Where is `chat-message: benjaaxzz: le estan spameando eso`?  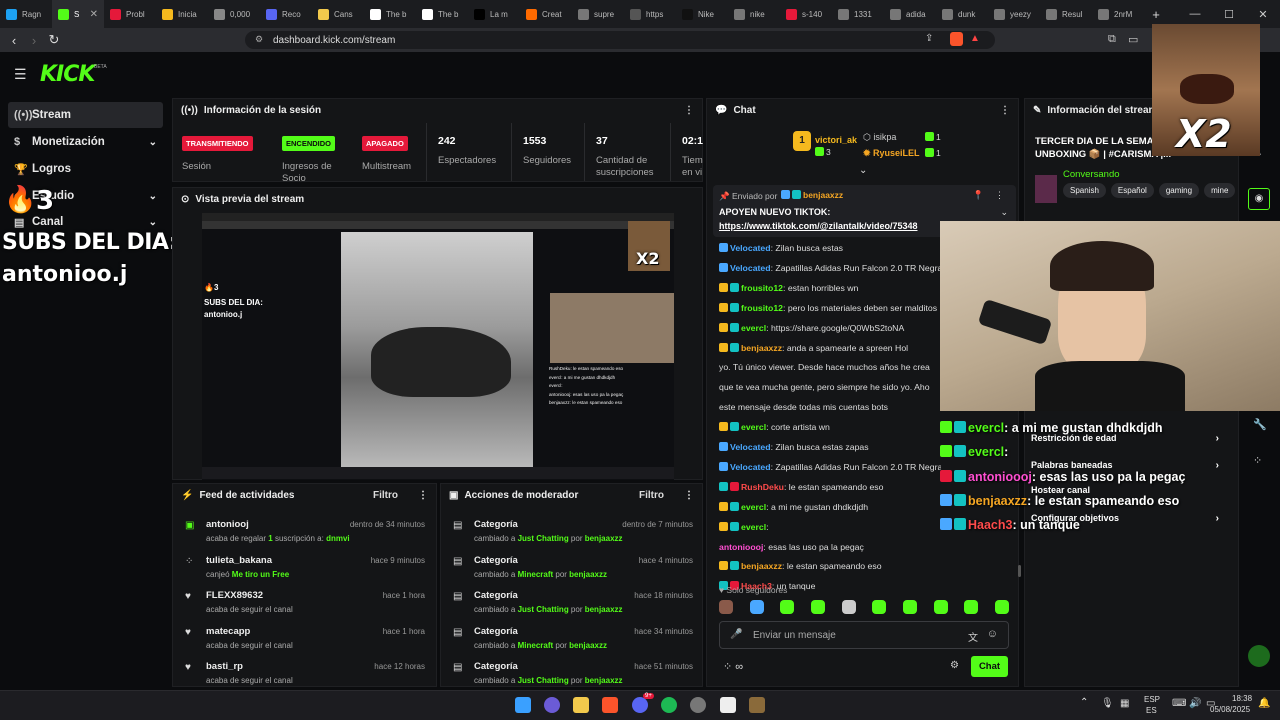 chat-message: benjaaxzz: le estan spameando eso is located at coordinates (830, 566).